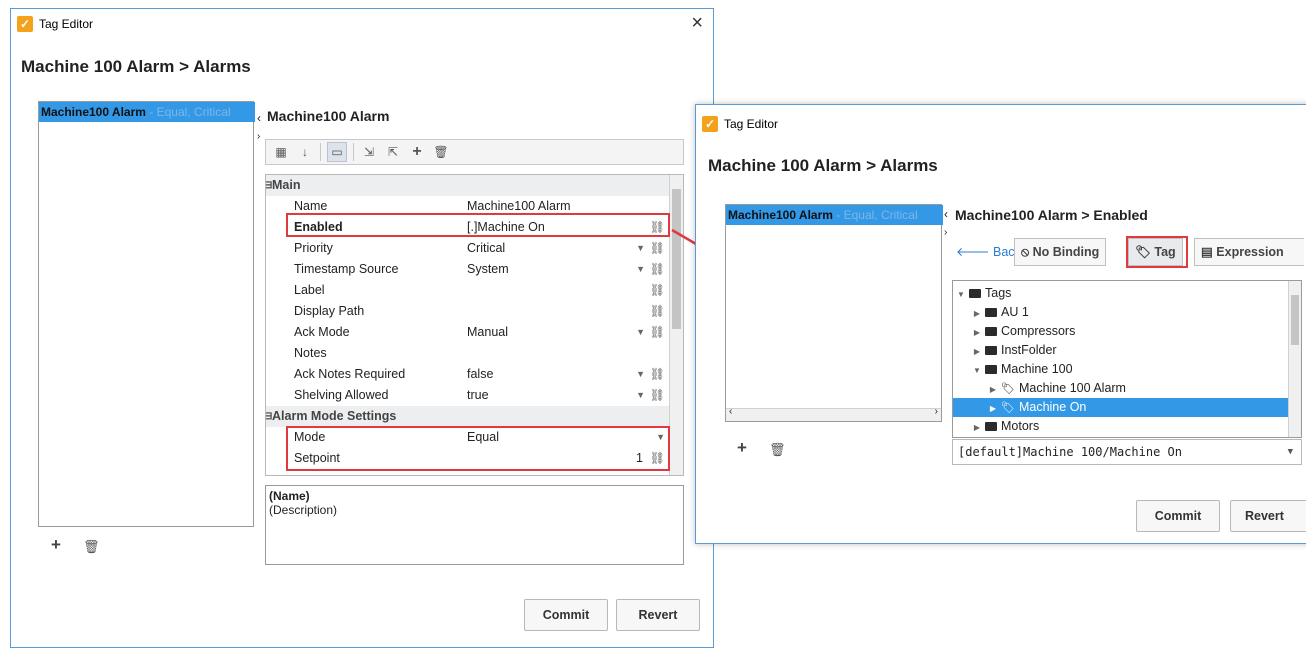  What do you see at coordinates (1066, 252) in the screenshot?
I see `no-binding-label: No Binding` at bounding box center [1066, 252].